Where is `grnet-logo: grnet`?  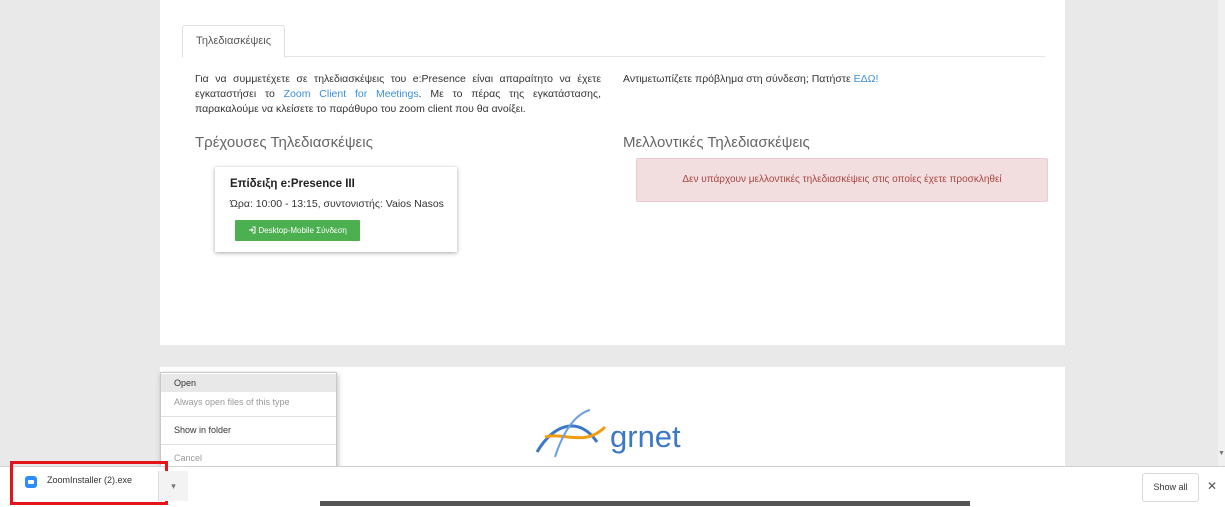 grnet-logo: grnet is located at coordinates (617, 432).